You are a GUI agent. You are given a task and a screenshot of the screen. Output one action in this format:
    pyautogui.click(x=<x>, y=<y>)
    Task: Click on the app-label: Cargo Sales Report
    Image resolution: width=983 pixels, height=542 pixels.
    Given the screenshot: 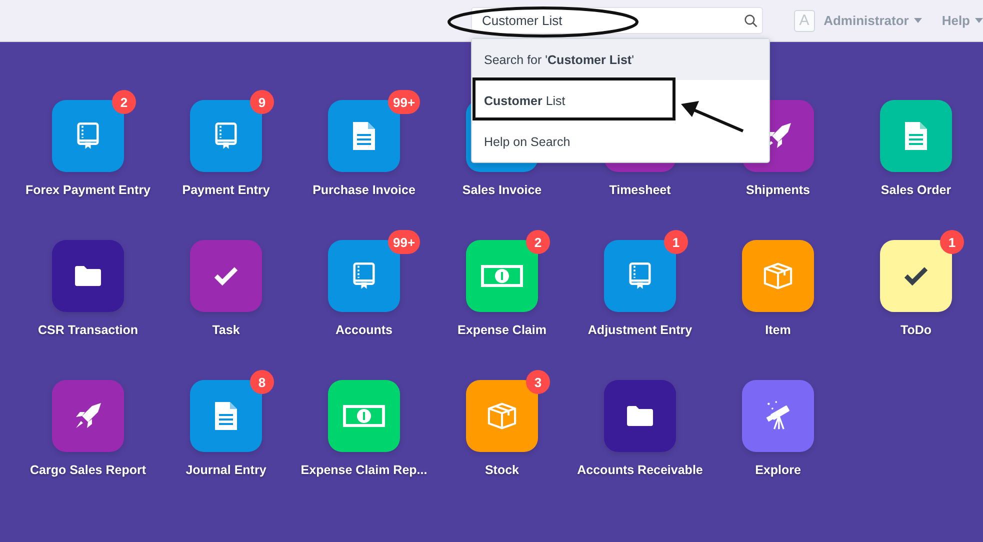 What is the action you would take?
    pyautogui.click(x=88, y=470)
    